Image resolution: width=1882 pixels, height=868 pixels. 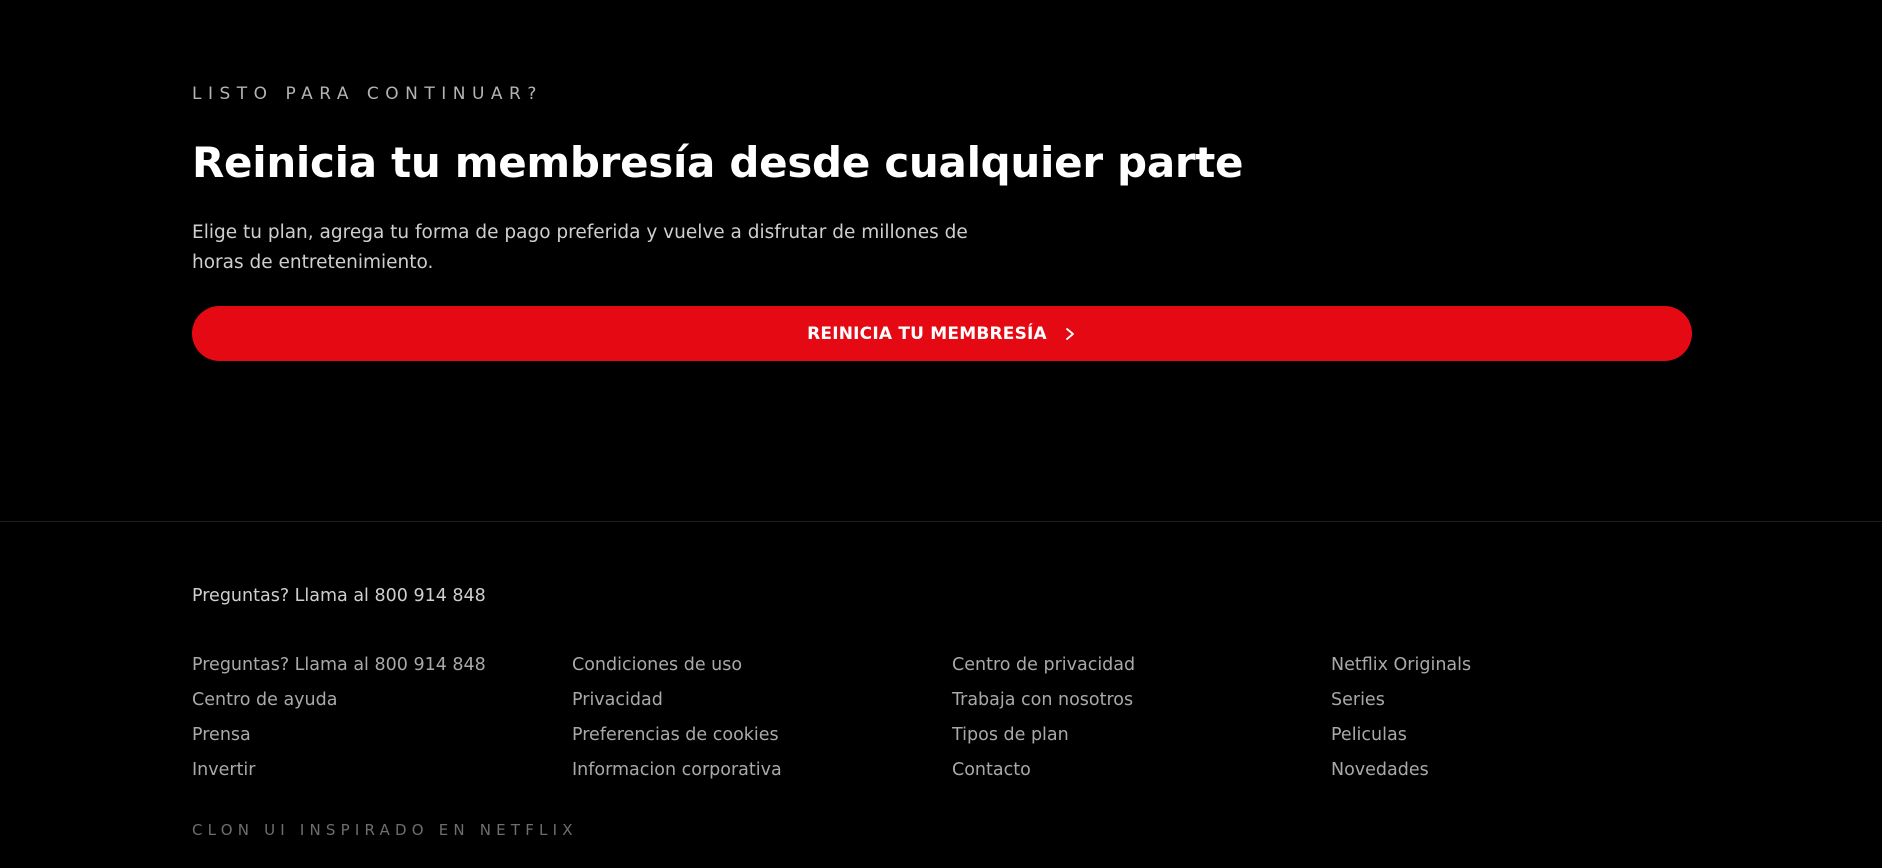 I want to click on restart-membership-button-label: REINICIA TU MEMBRESÍA, so click(x=927, y=333).